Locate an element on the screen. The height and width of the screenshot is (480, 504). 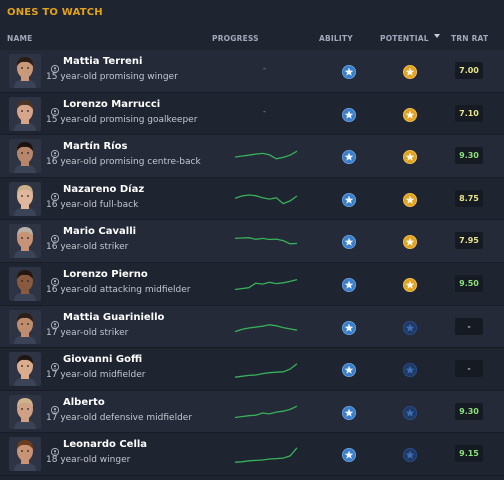
sort-descending-icon is located at coordinates (437, 36).